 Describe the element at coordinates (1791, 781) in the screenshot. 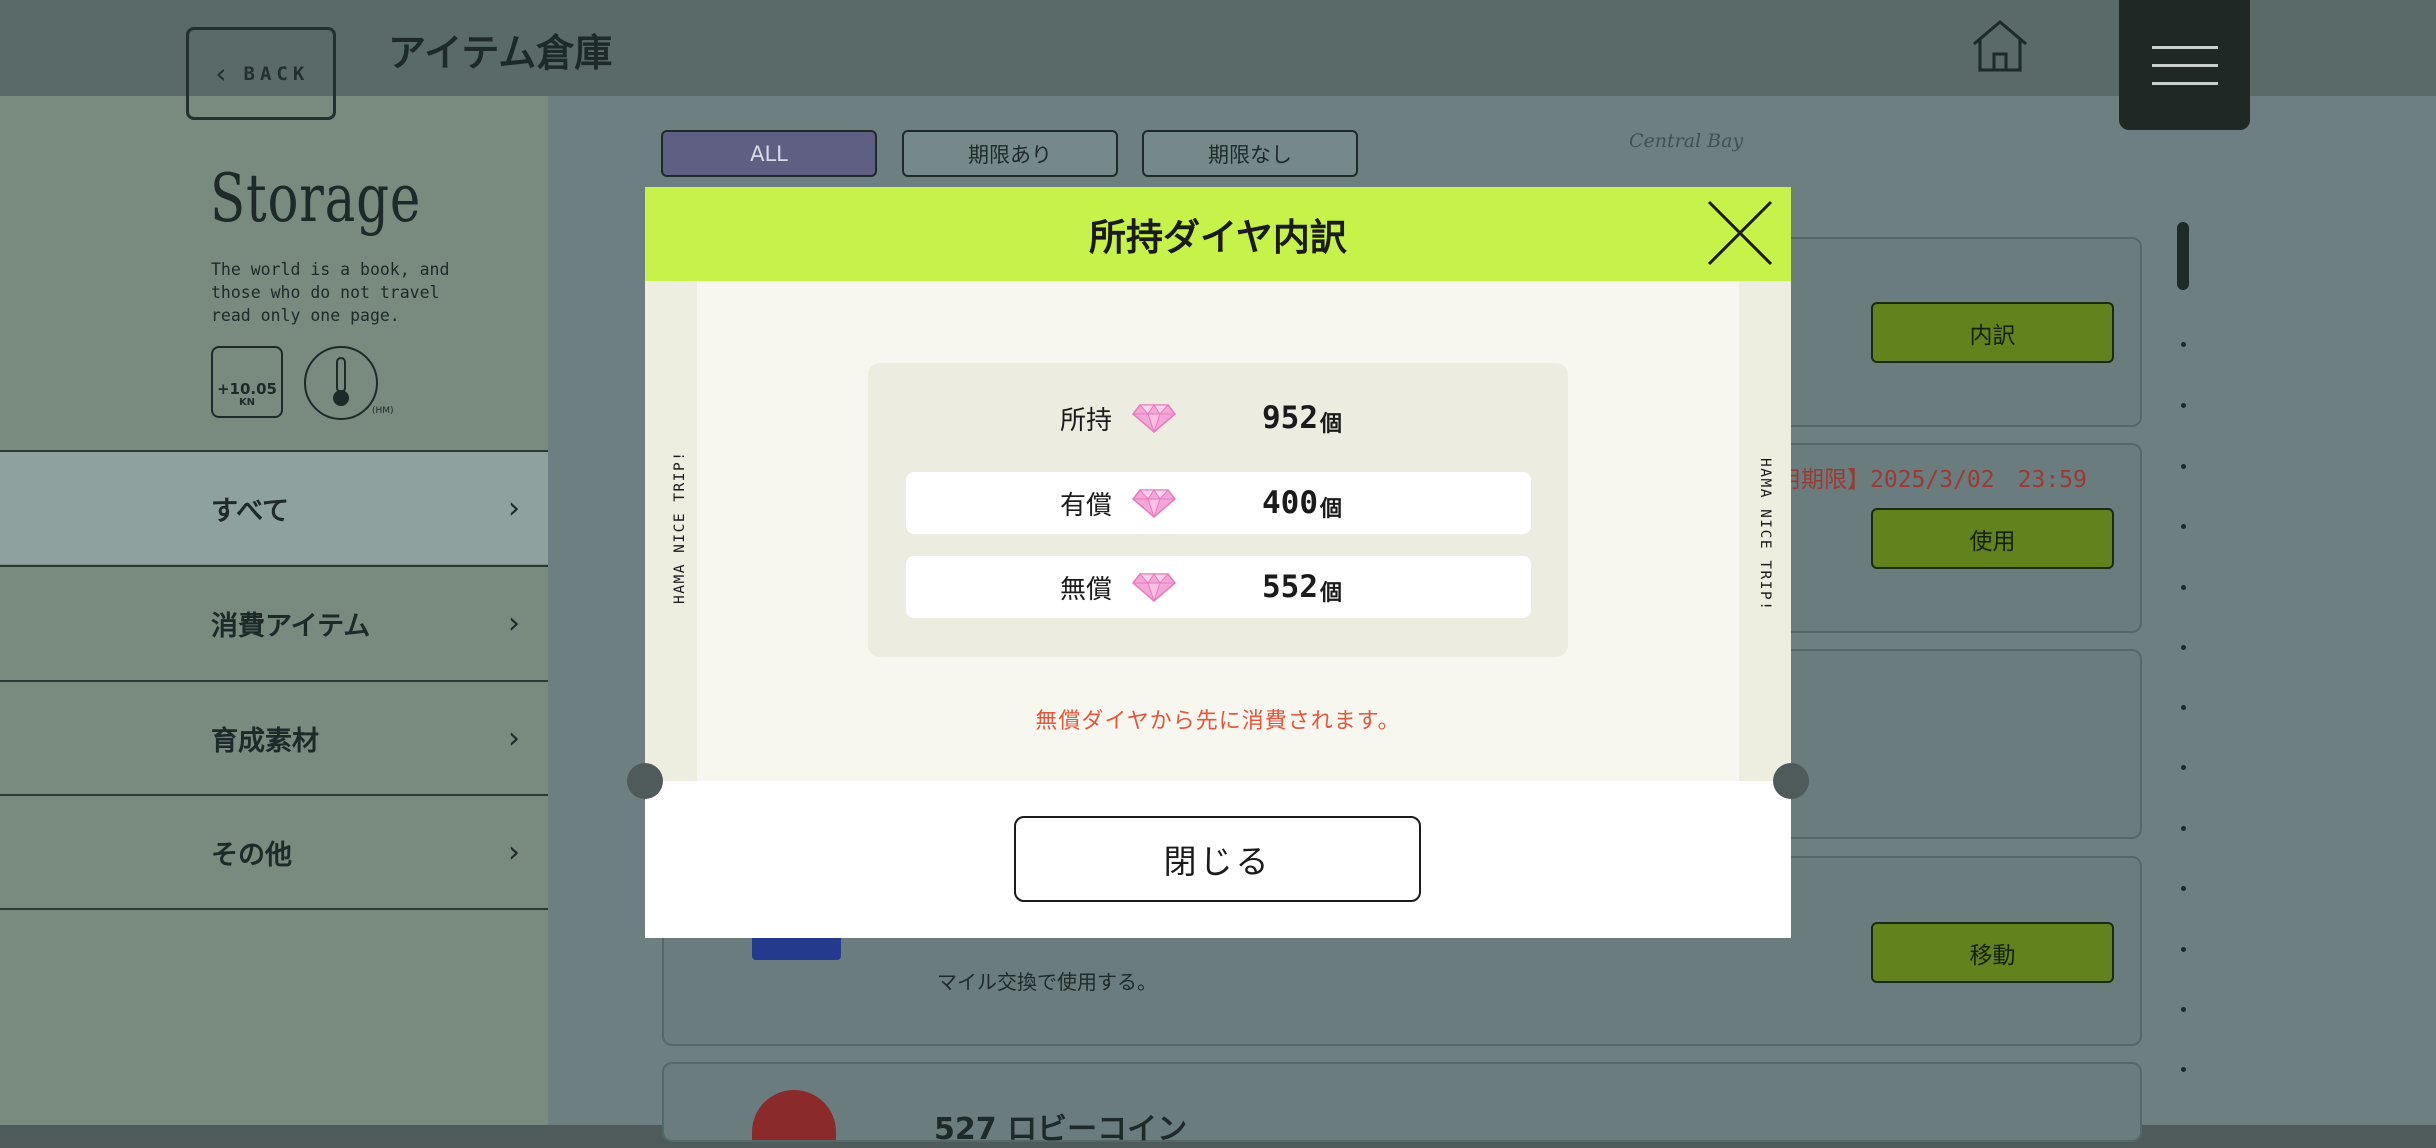

I see `ticket-notch-right` at that location.